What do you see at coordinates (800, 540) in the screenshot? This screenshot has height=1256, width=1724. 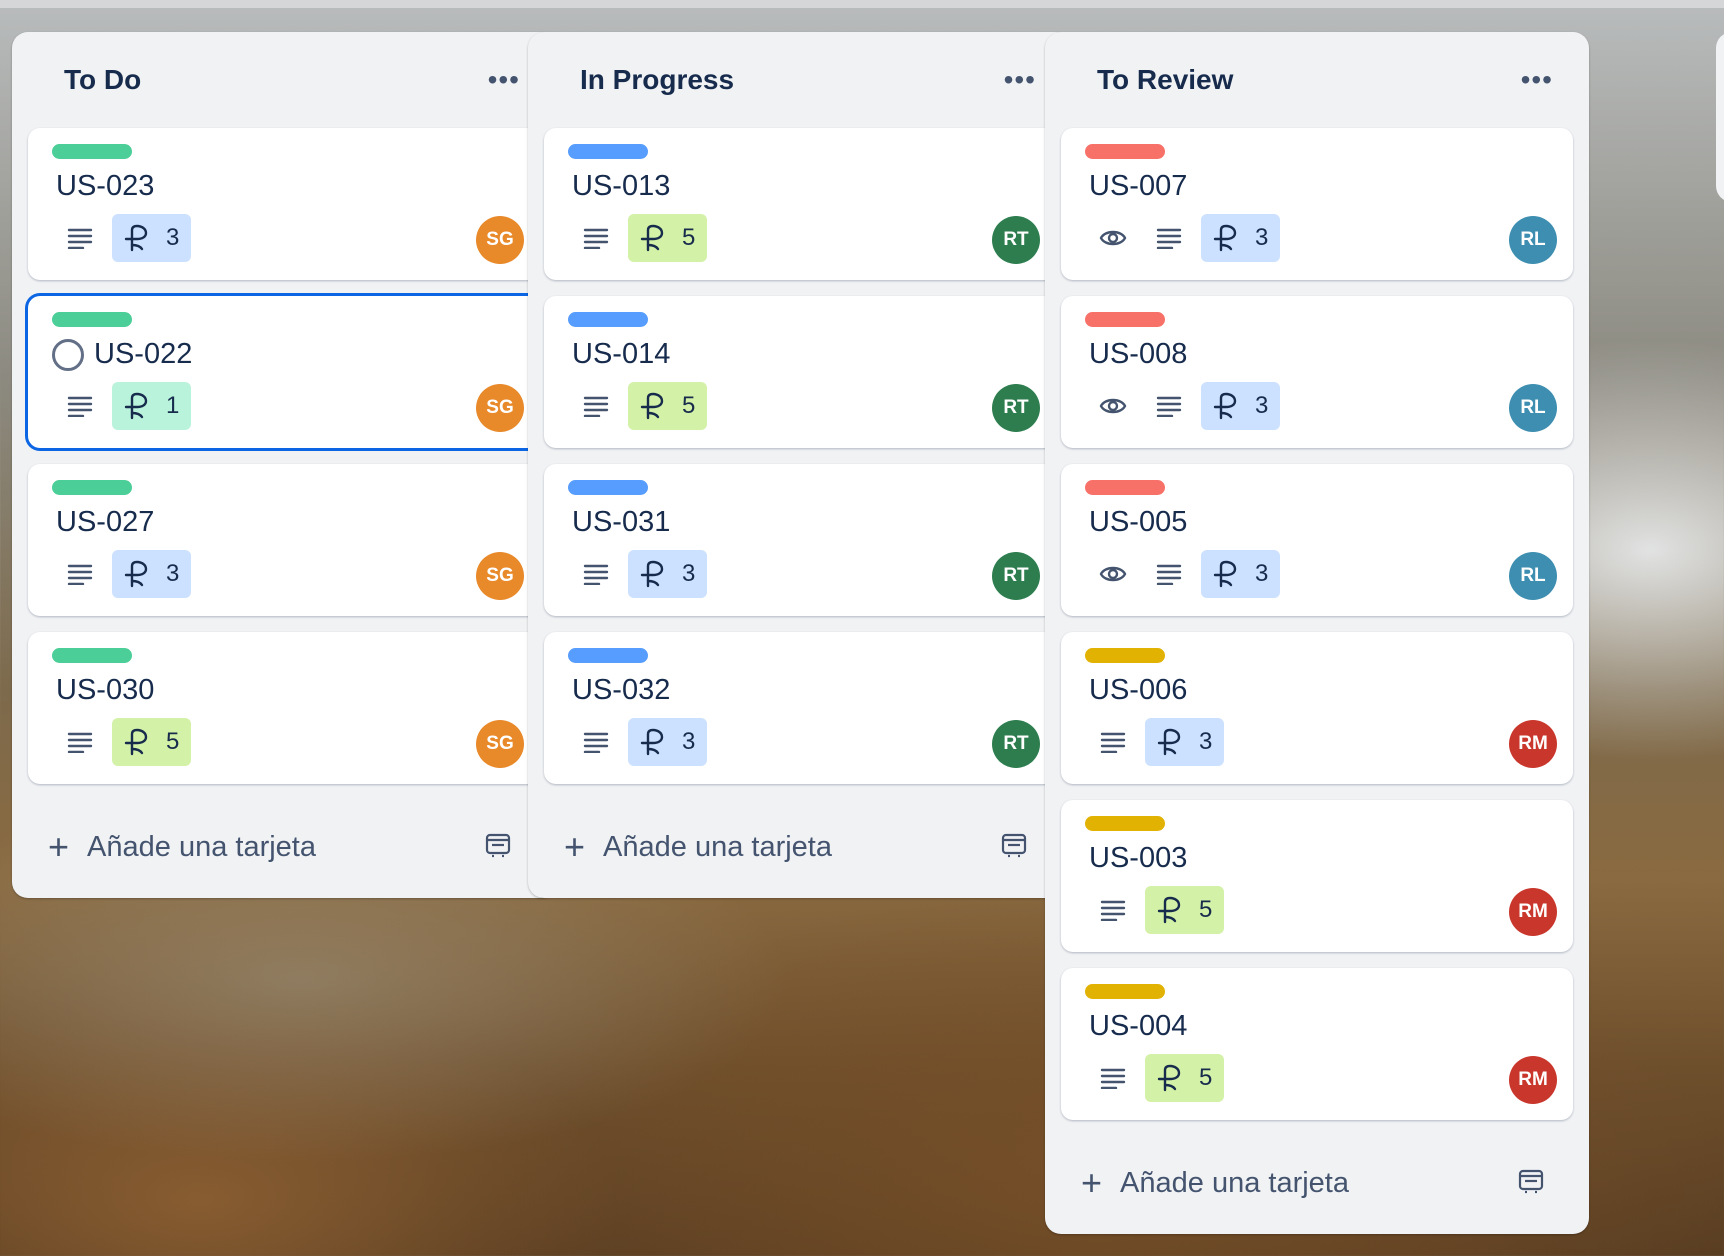 I see `card: US-031 3 RT` at bounding box center [800, 540].